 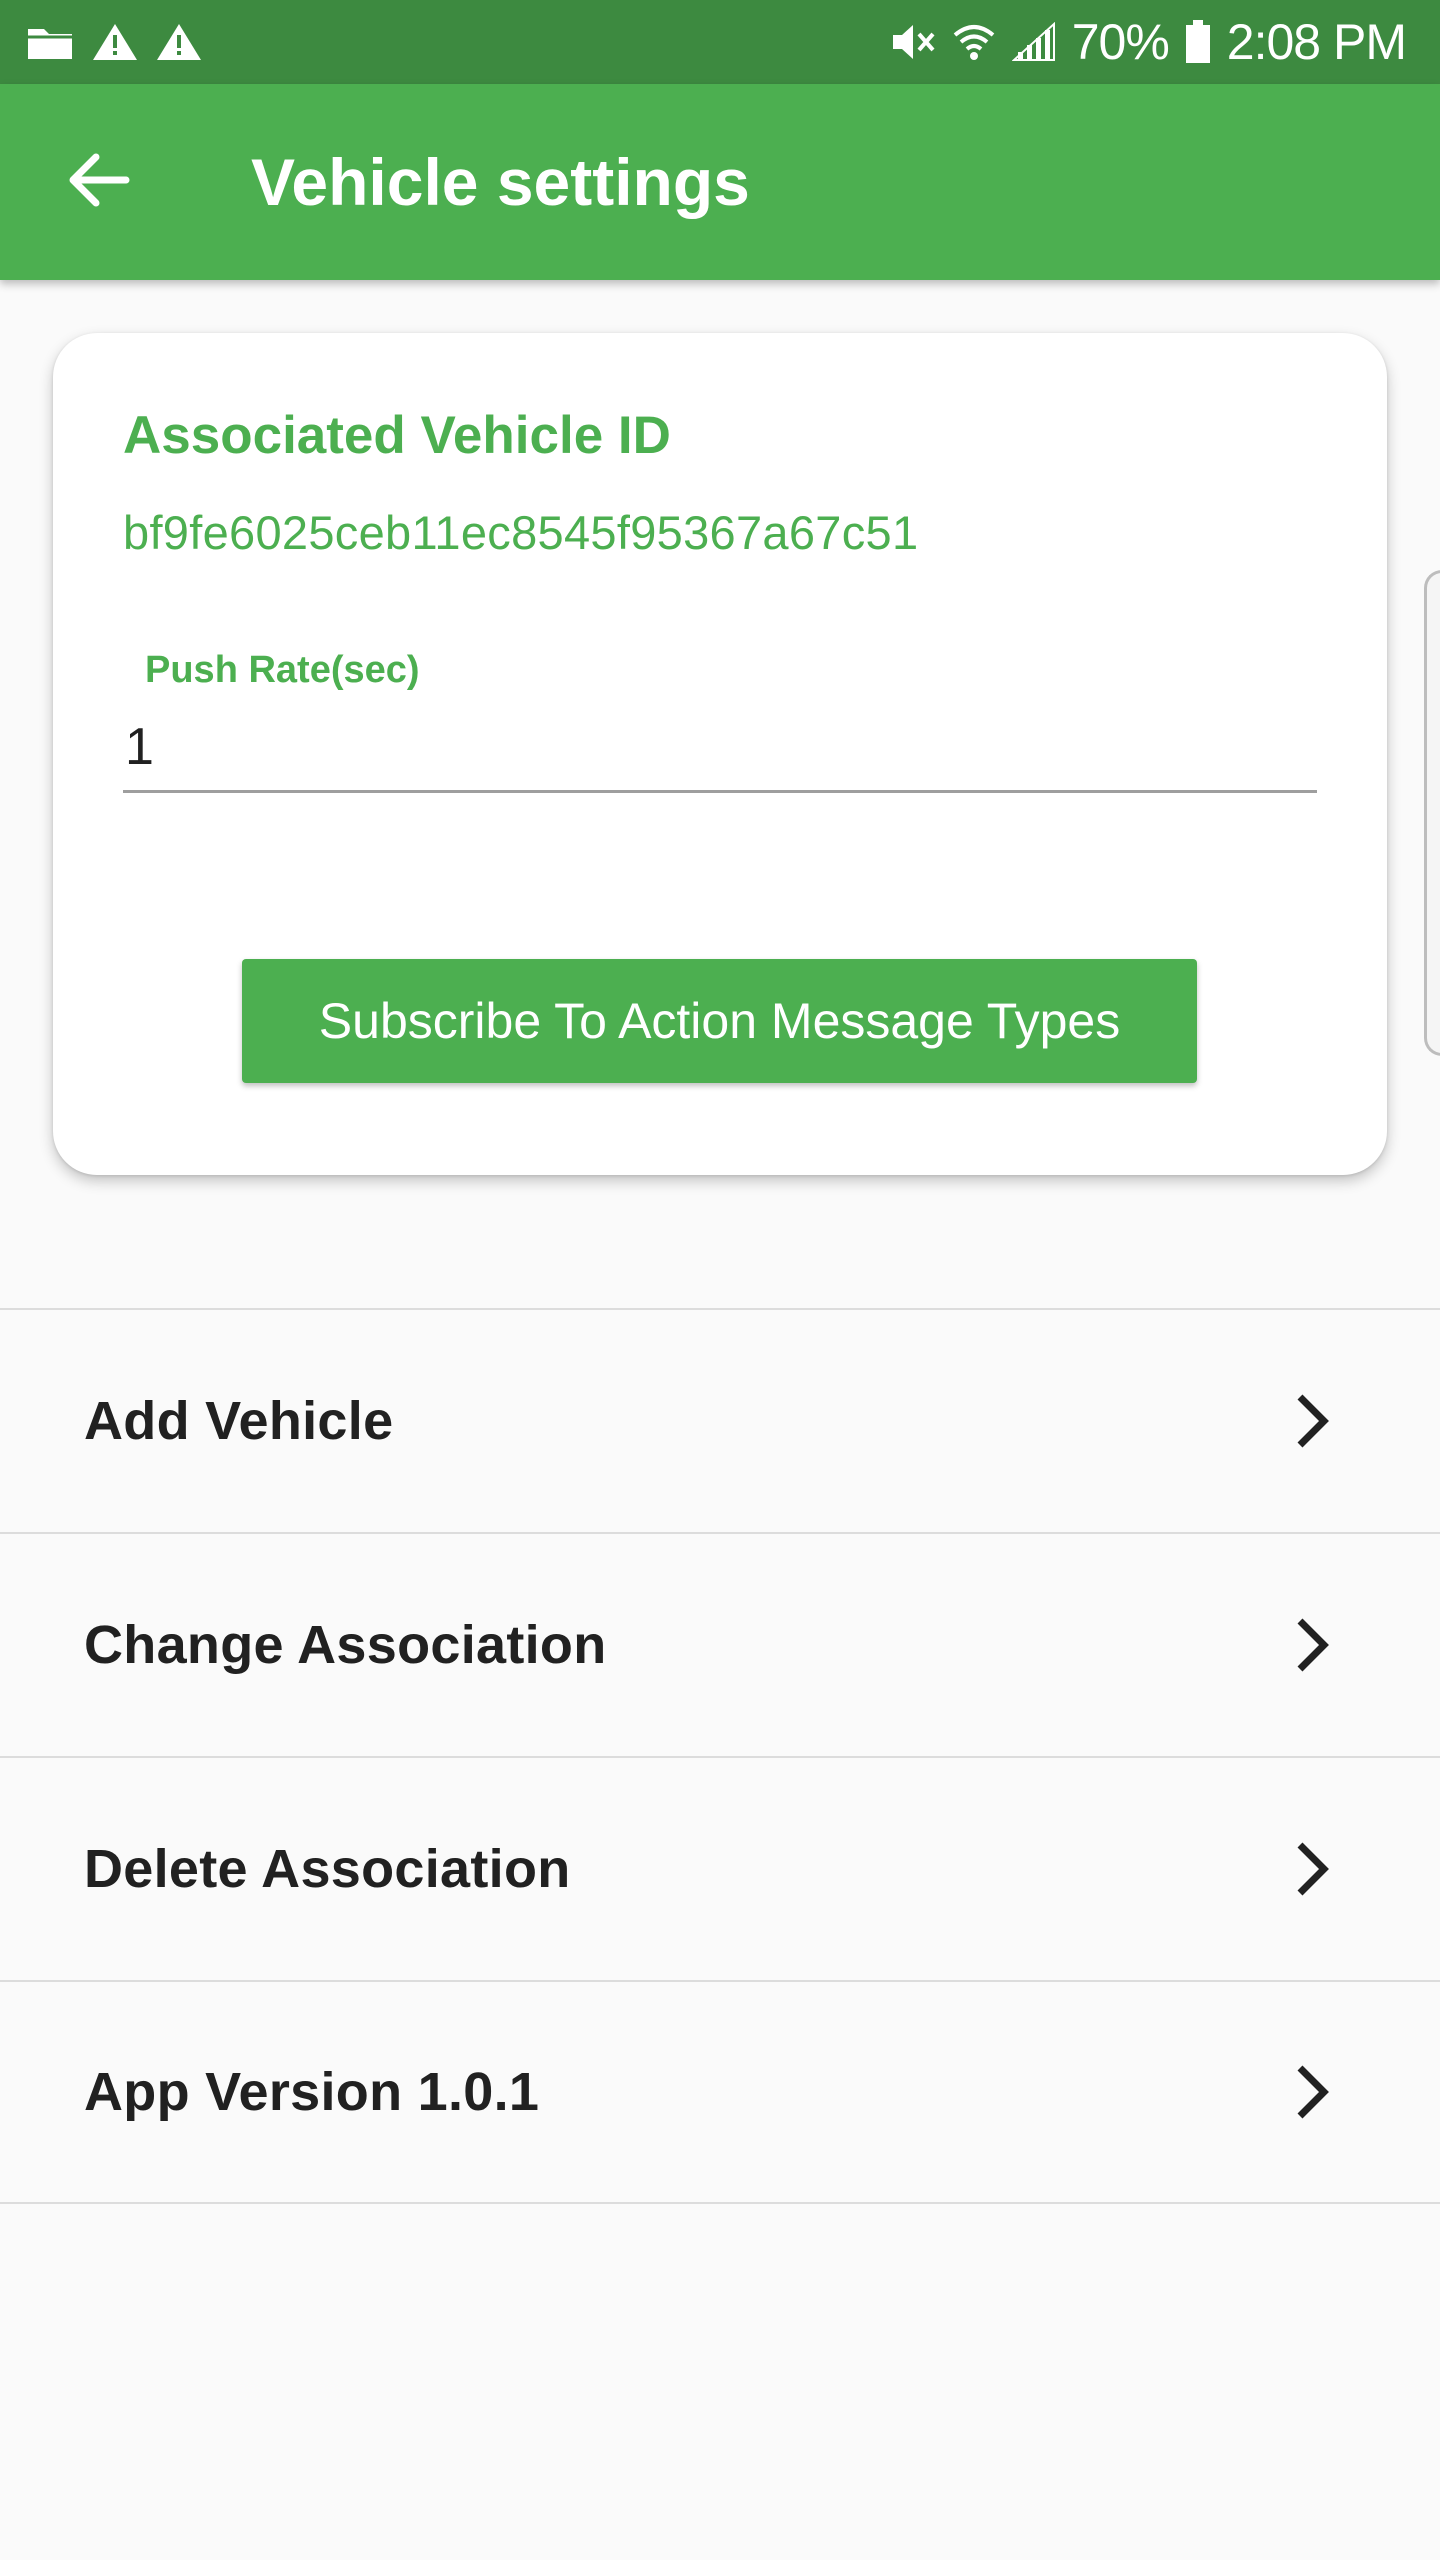 What do you see at coordinates (720, 1868) in the screenshot?
I see `menu-item-delete-association: Delete Association` at bounding box center [720, 1868].